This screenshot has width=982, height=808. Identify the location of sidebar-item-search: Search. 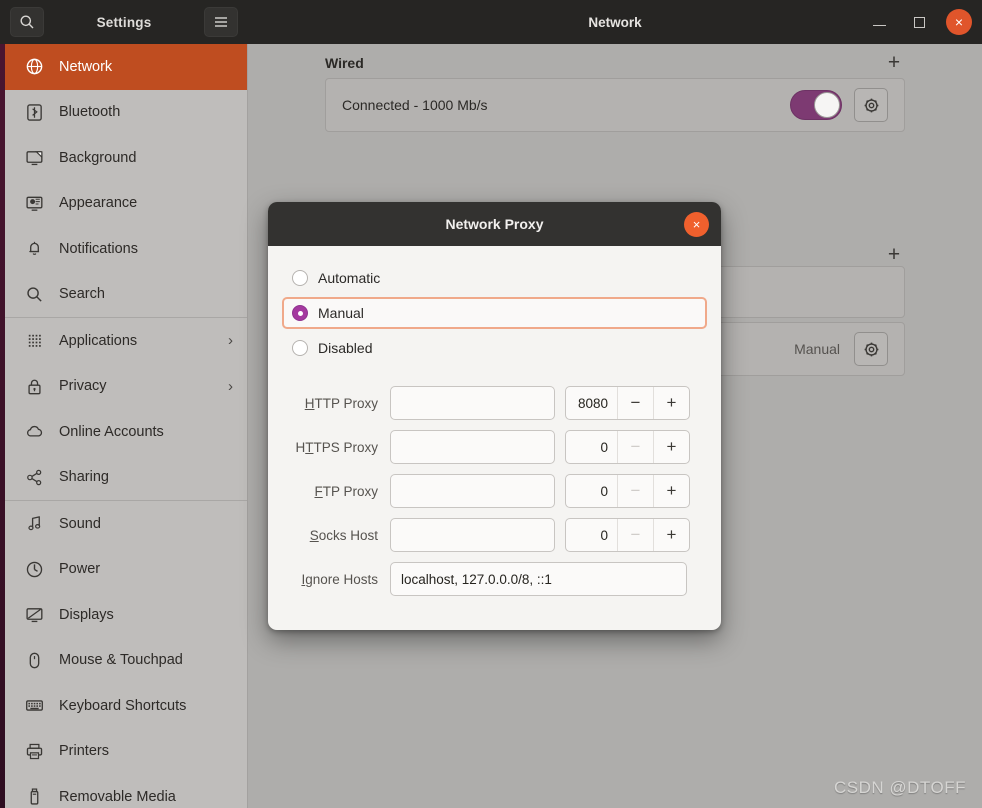
(126, 295).